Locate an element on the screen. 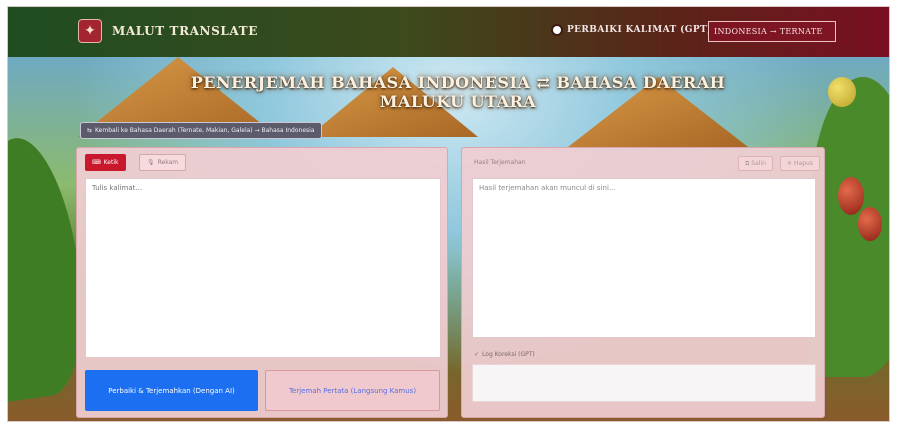  output-label: Hasil Terjemahan is located at coordinates (500, 162).